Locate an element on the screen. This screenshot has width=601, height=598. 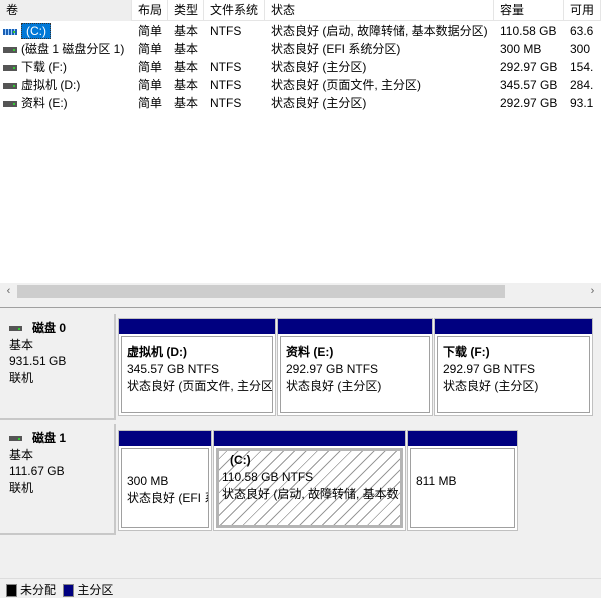
drive-icon is located at coordinates (10, 85).